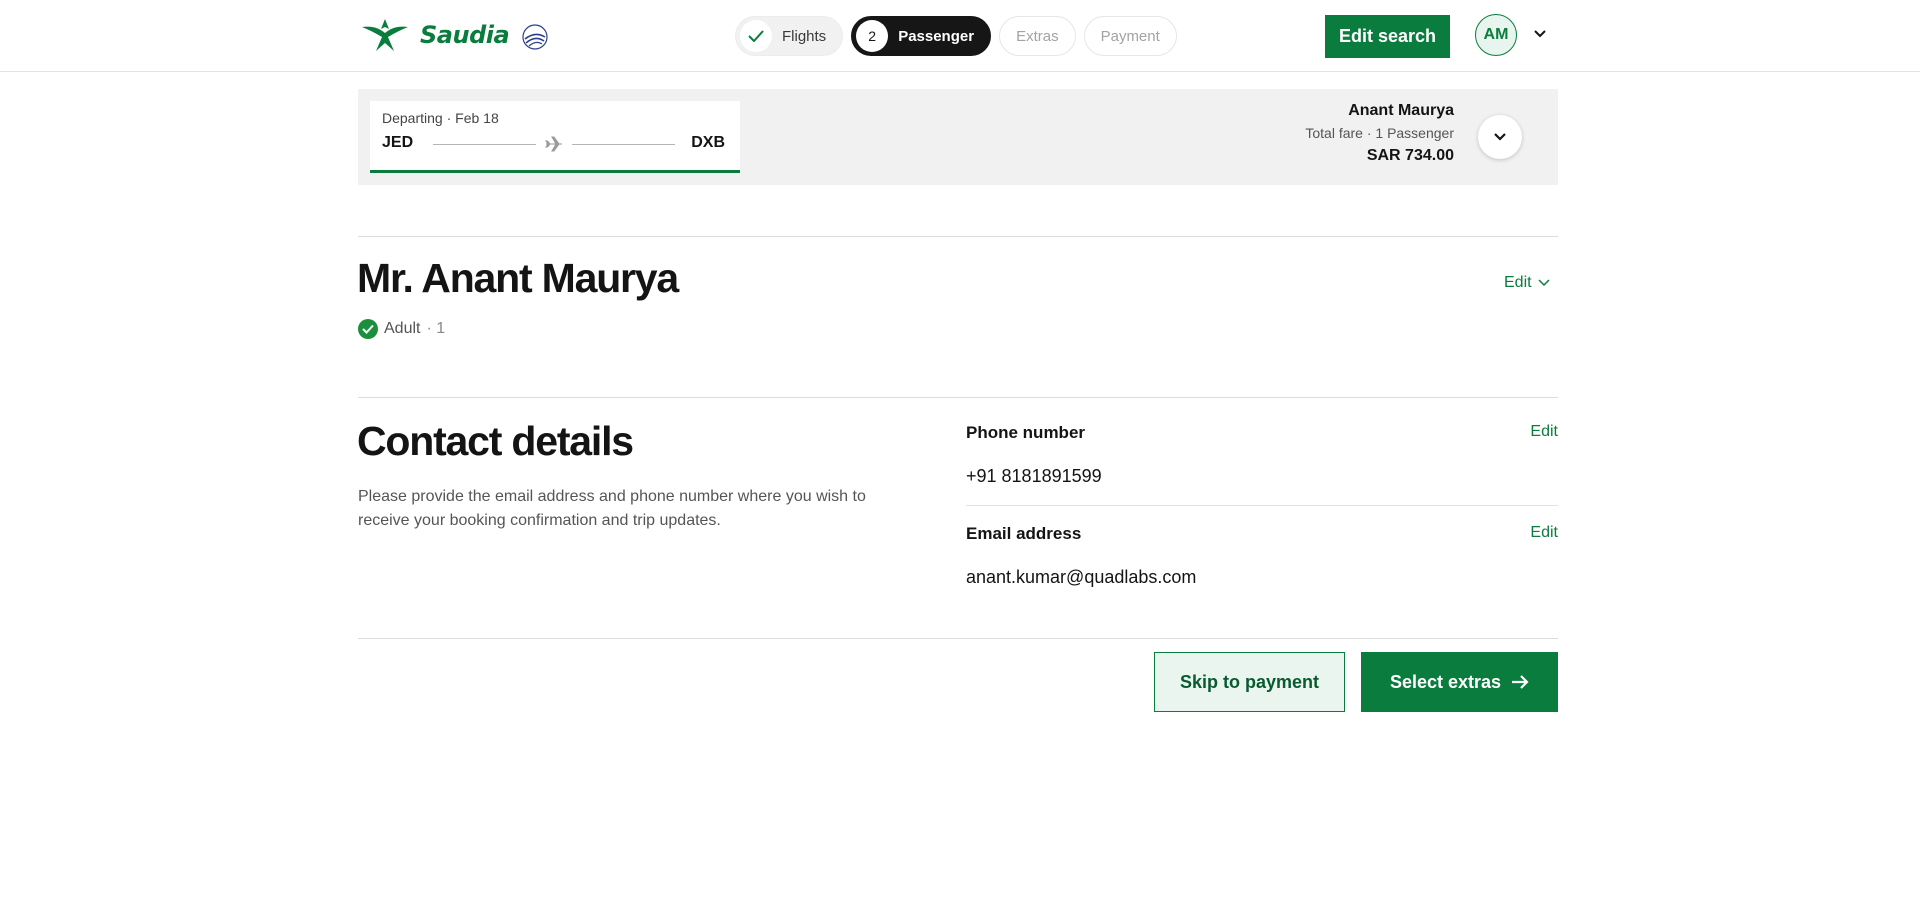 The height and width of the screenshot is (911, 1920). Describe the element at coordinates (465, 35) in the screenshot. I see `brand-wordmark: Saudia` at that location.